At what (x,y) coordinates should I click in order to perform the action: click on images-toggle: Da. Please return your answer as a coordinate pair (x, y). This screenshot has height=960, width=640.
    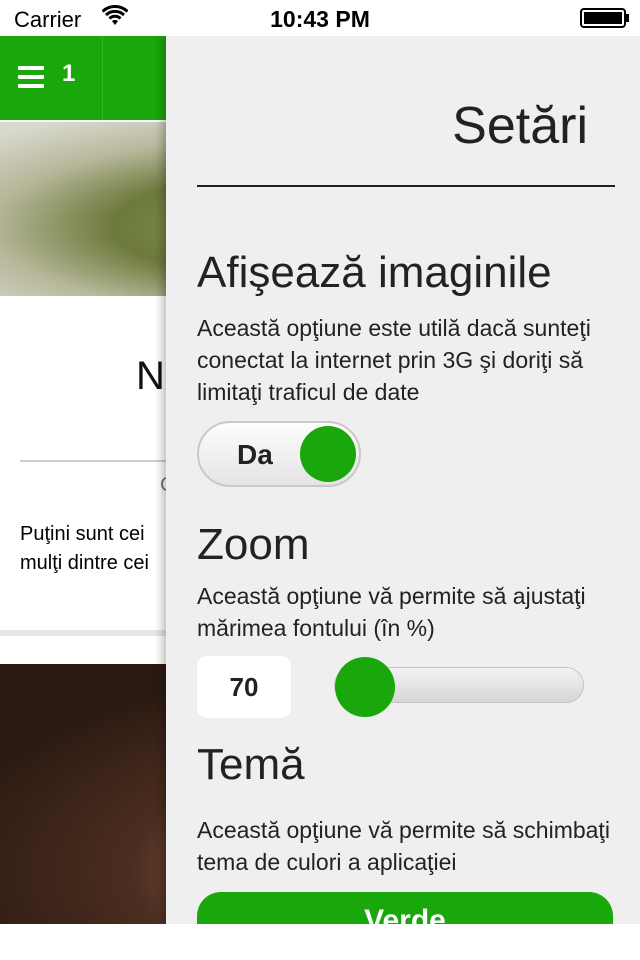
    Looking at the image, I should click on (279, 454).